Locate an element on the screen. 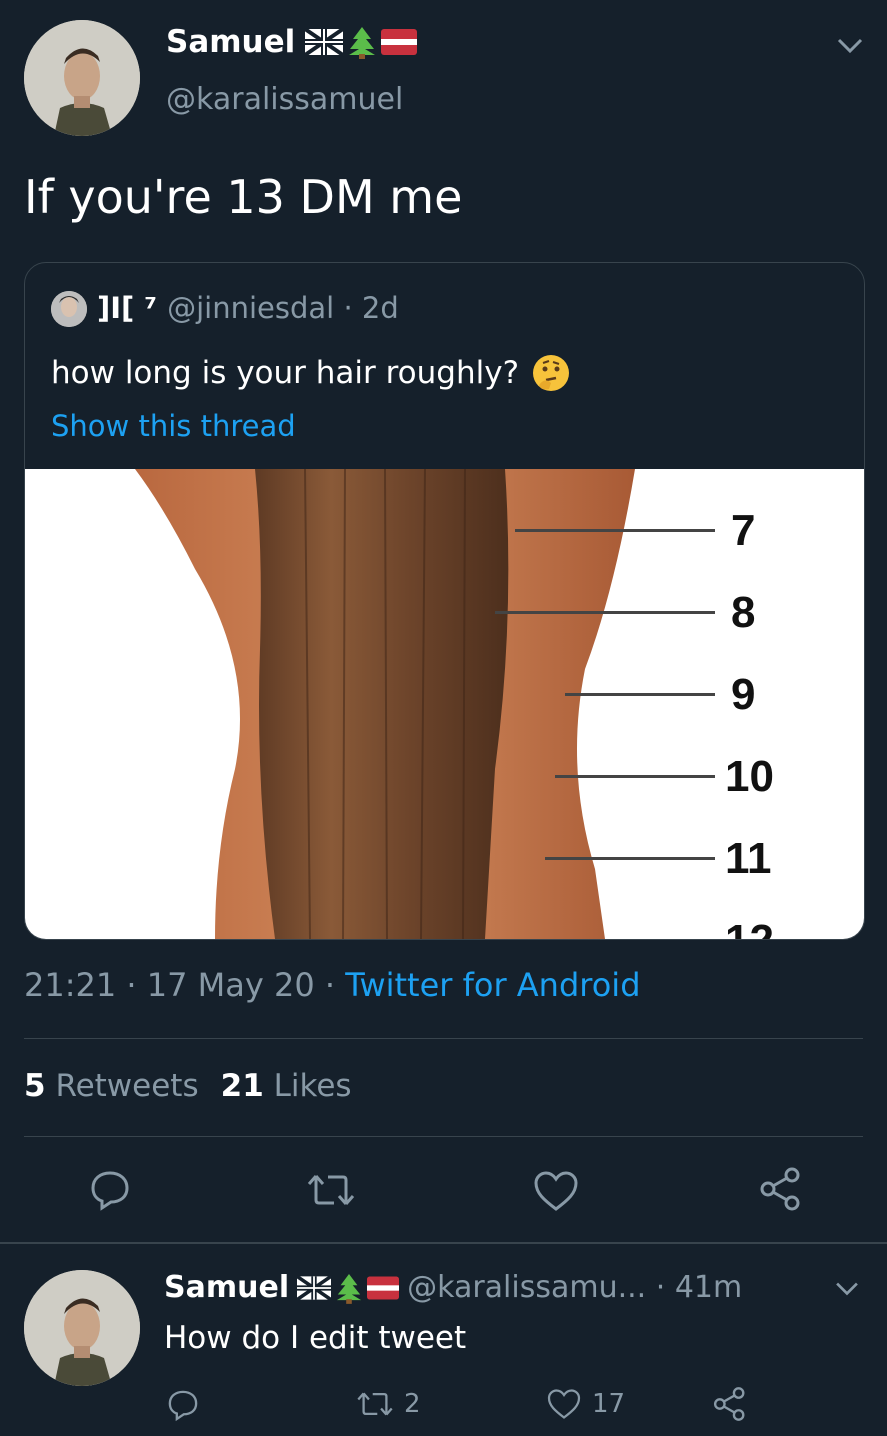 The height and width of the screenshot is (1436, 887). reply-chevron-down-icon is located at coordinates (847, 1289).